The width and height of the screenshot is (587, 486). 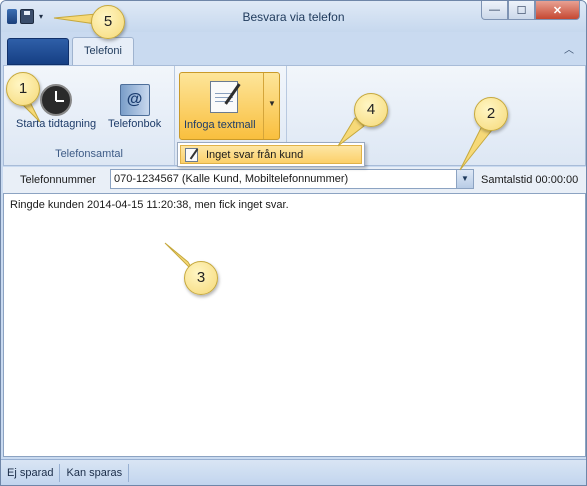 What do you see at coordinates (293, 48) in the screenshot?
I see `ribbon-tabs: Telefoni ︿` at bounding box center [293, 48].